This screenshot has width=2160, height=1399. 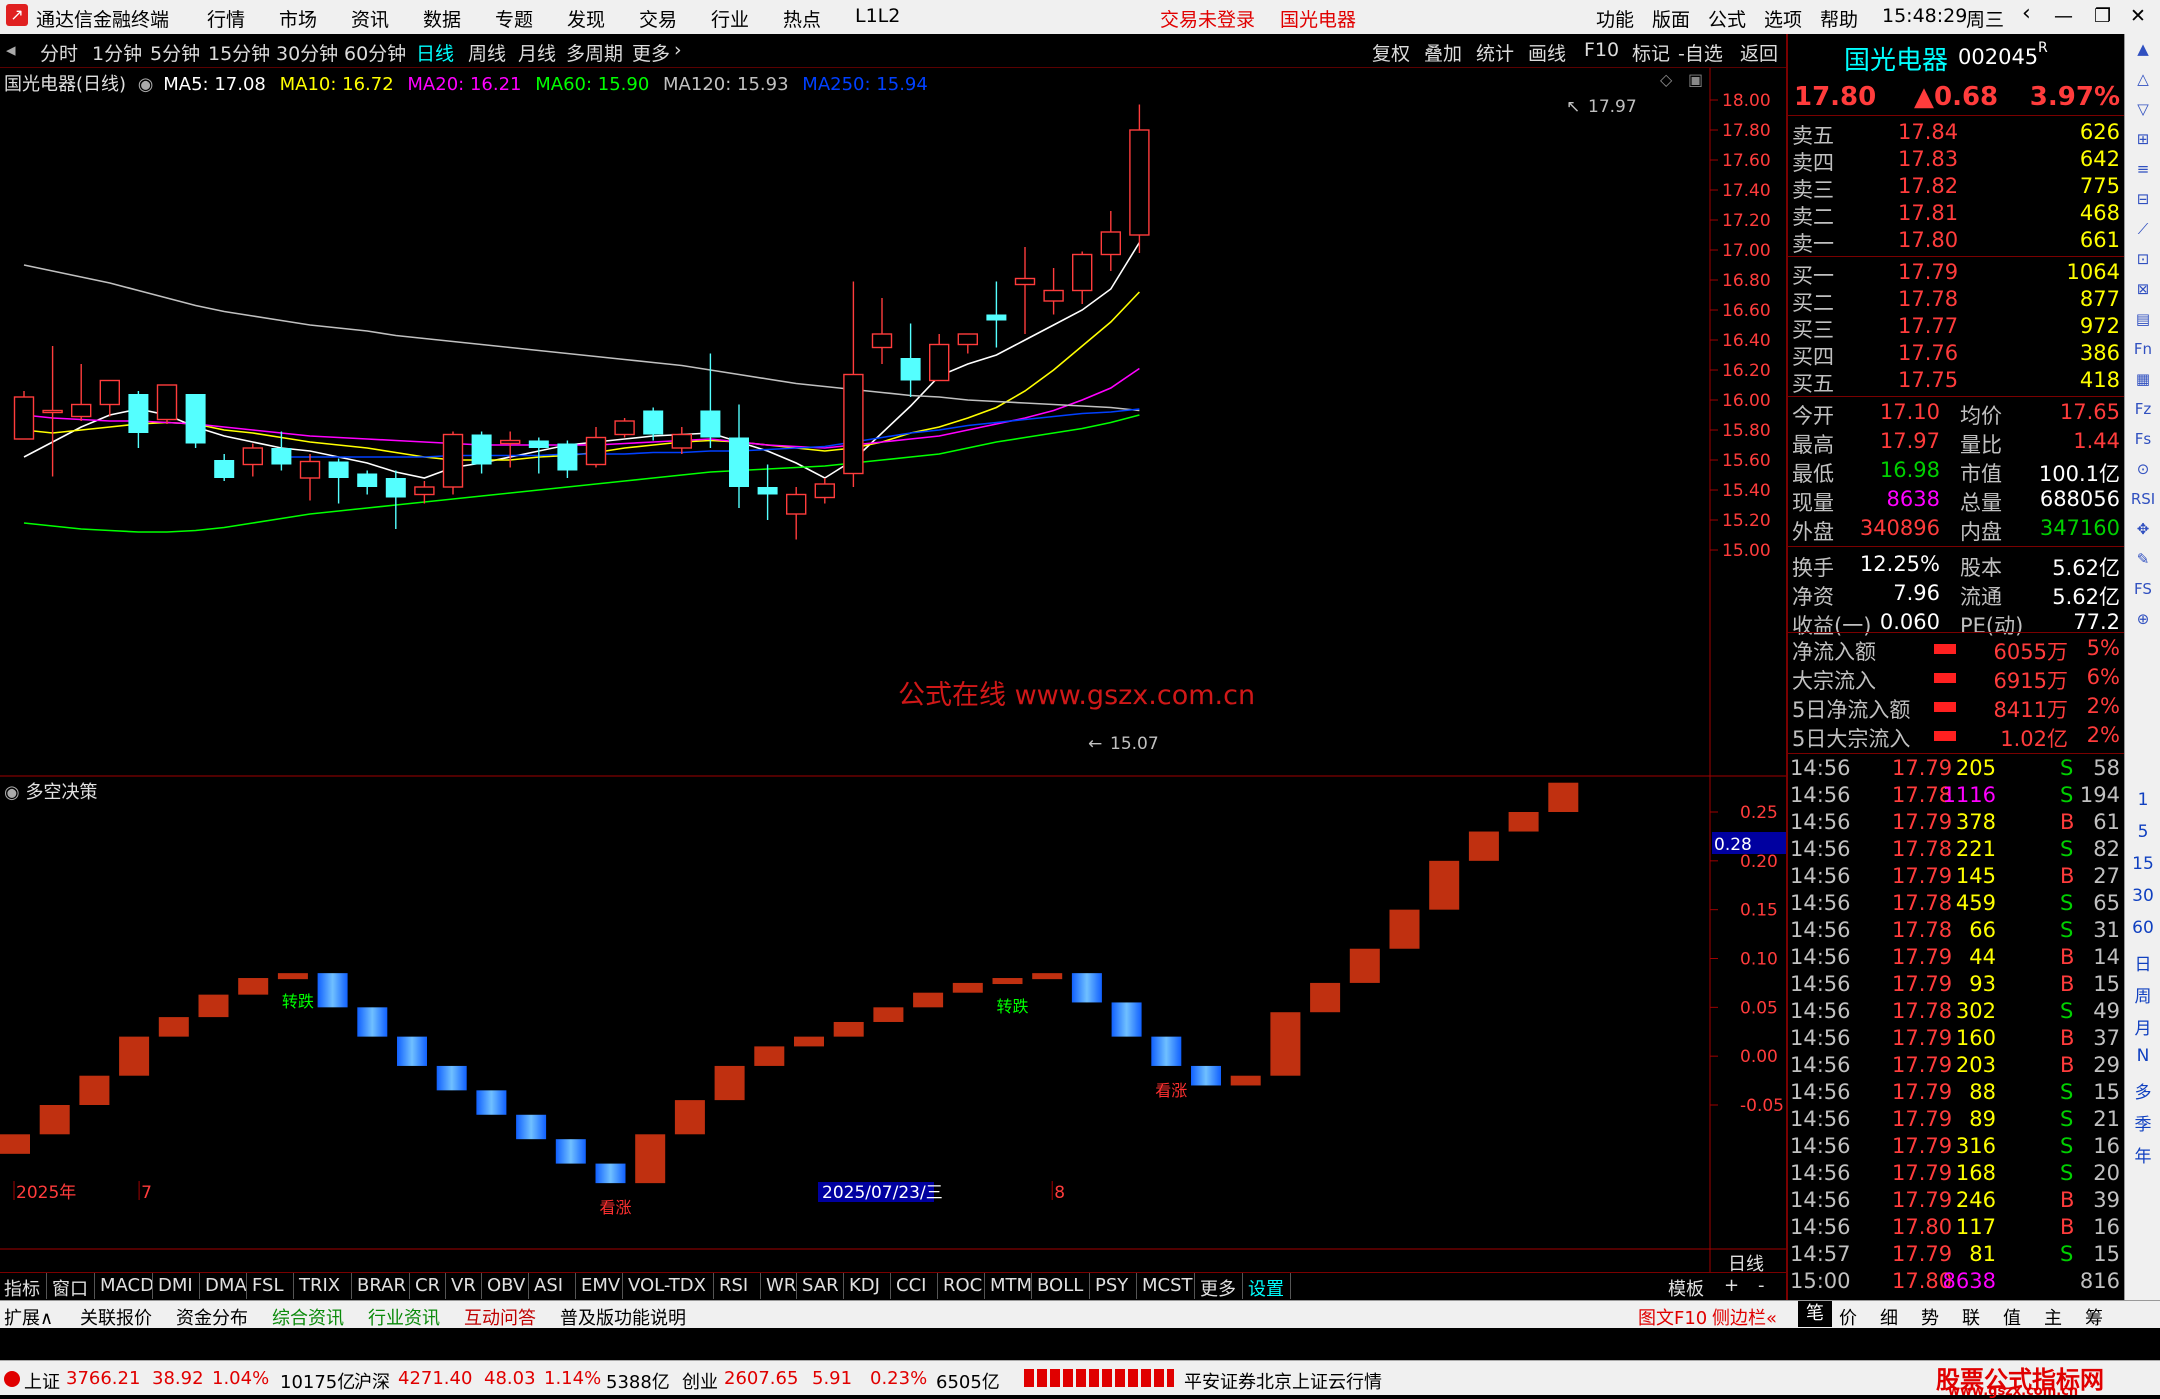 I want to click on indicator-tab-14: RSI, so click(x=733, y=1285).